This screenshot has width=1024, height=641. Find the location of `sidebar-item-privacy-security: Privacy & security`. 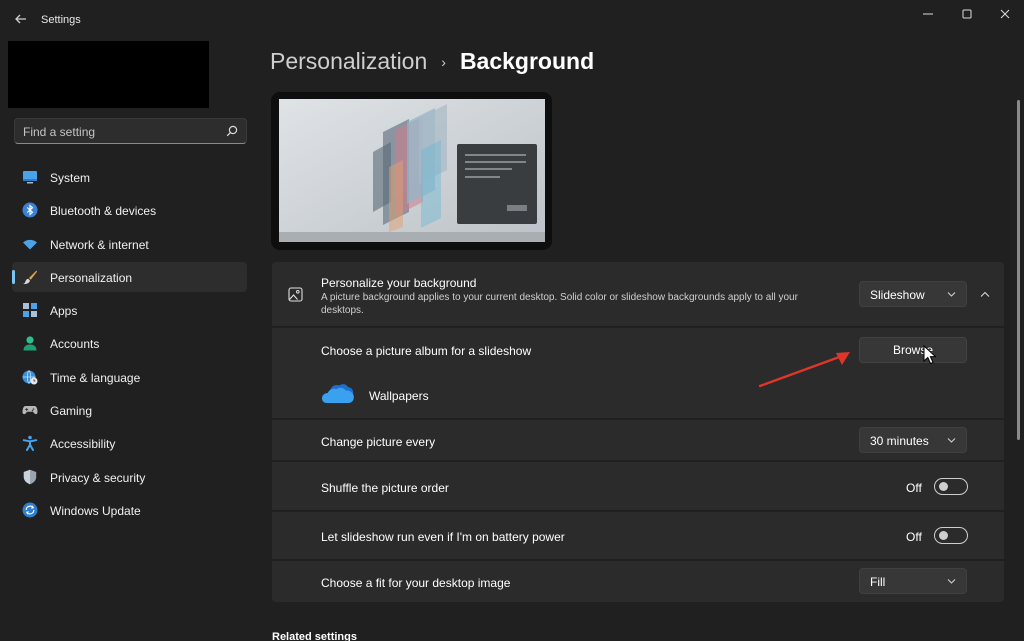

sidebar-item-privacy-security: Privacy & security is located at coordinates (129, 477).